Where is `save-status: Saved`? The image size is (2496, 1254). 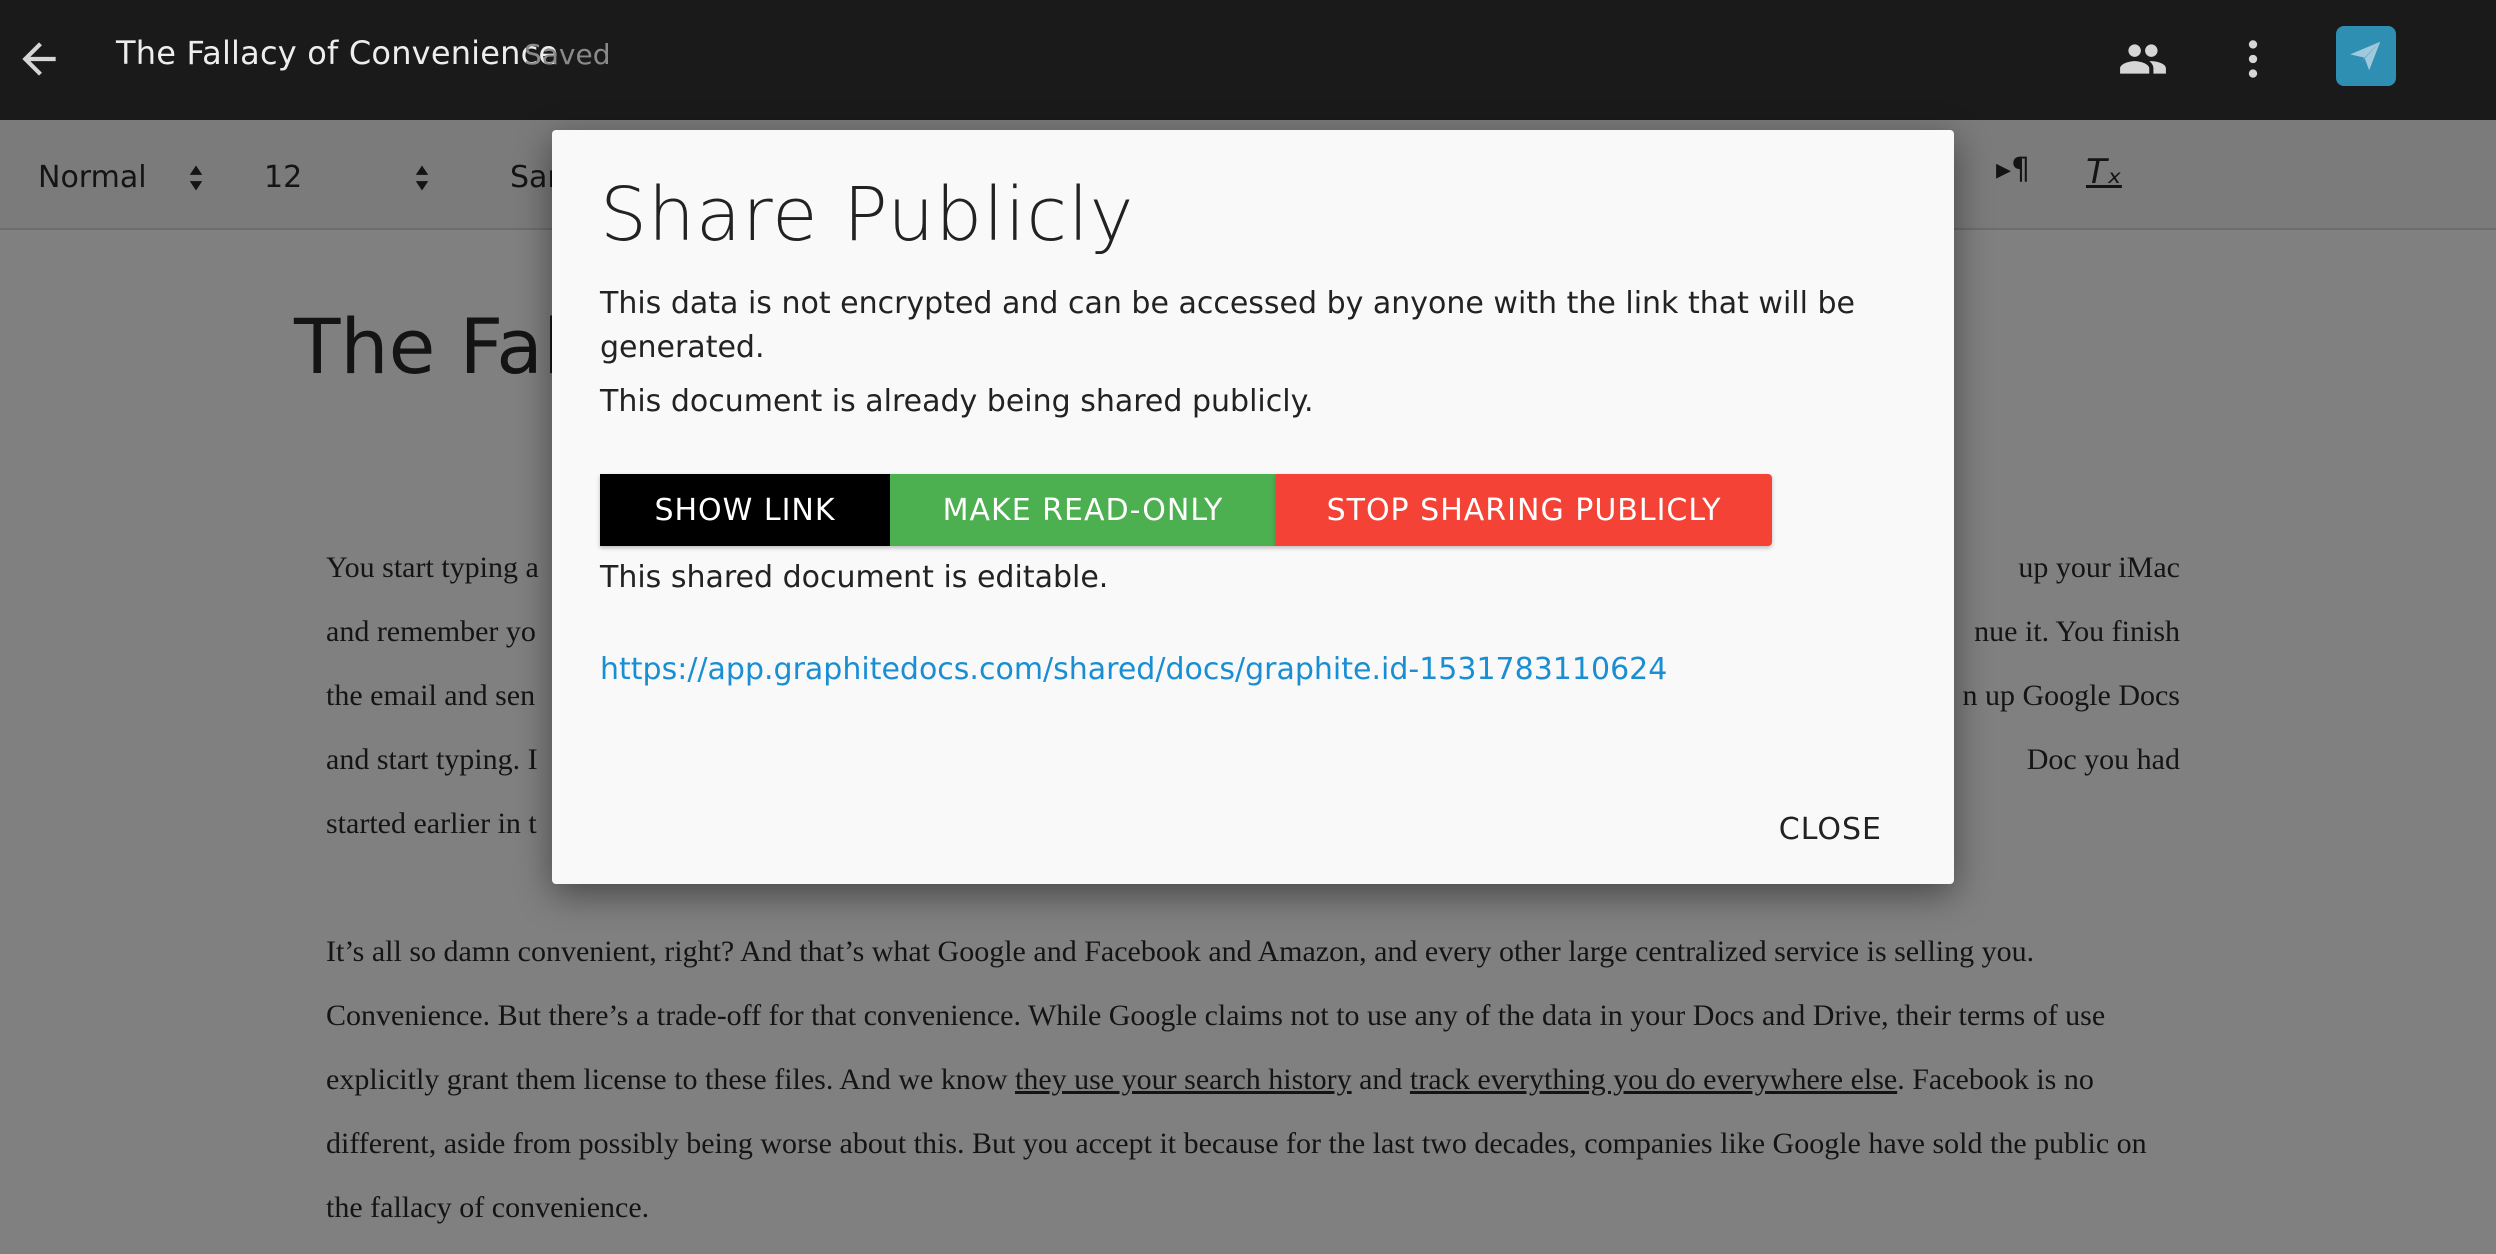
save-status: Saved is located at coordinates (567, 54).